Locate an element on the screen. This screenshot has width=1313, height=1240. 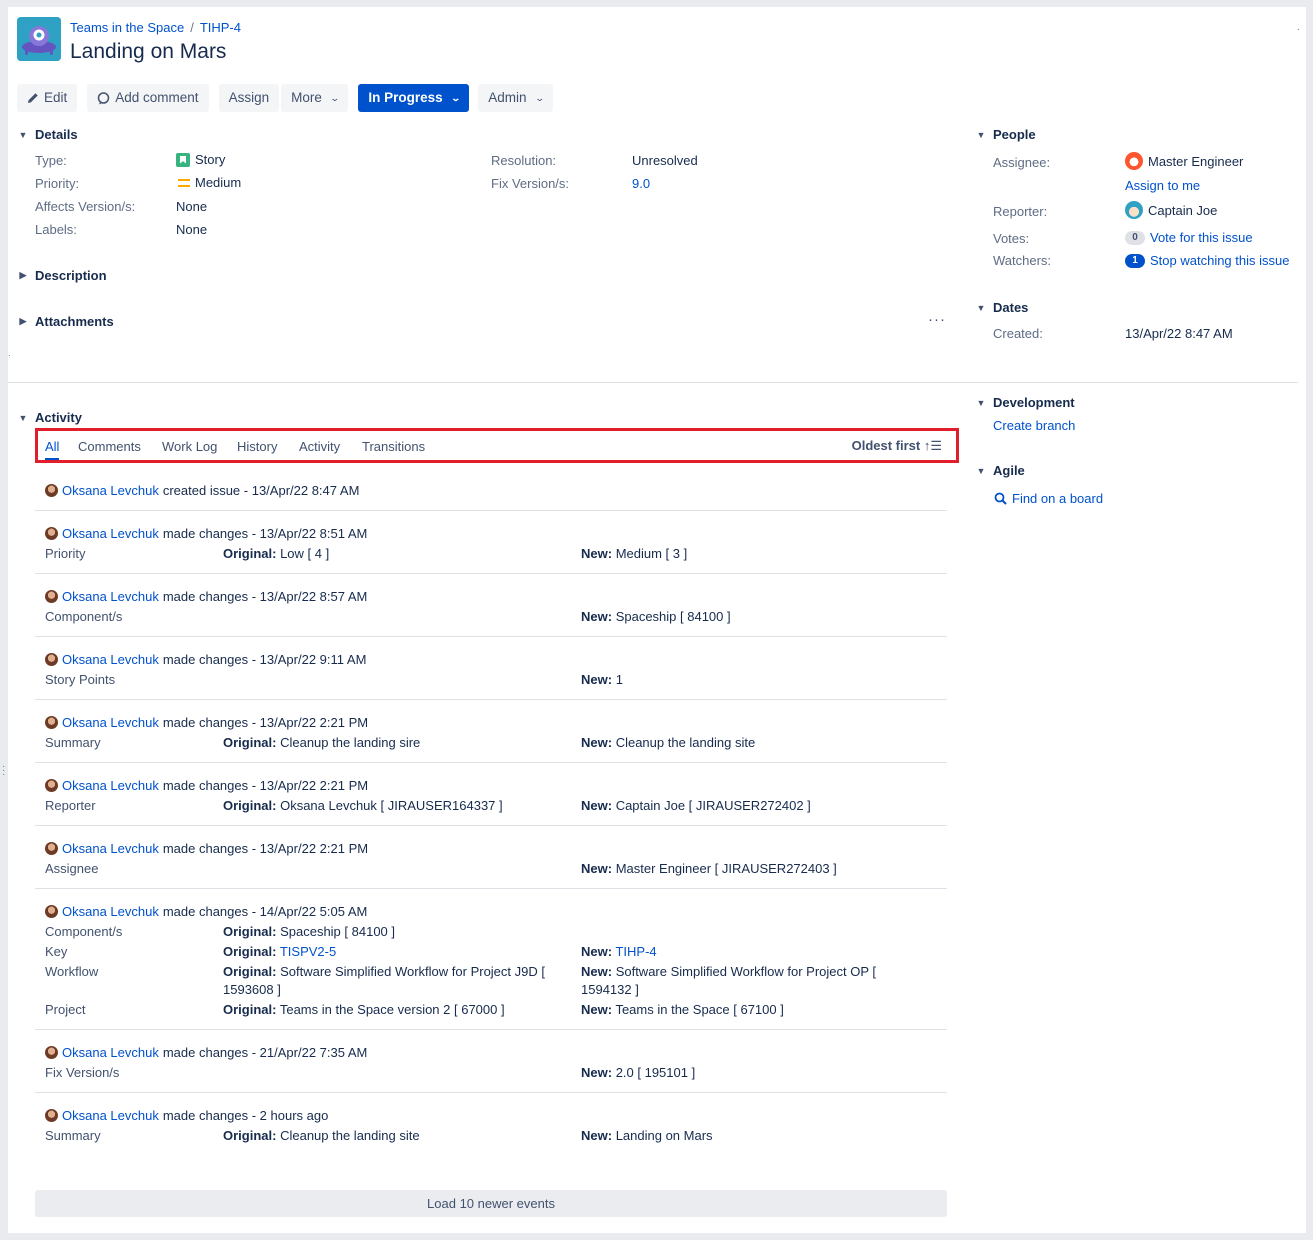
find-on-board-label: Find on a board is located at coordinates (1058, 498).